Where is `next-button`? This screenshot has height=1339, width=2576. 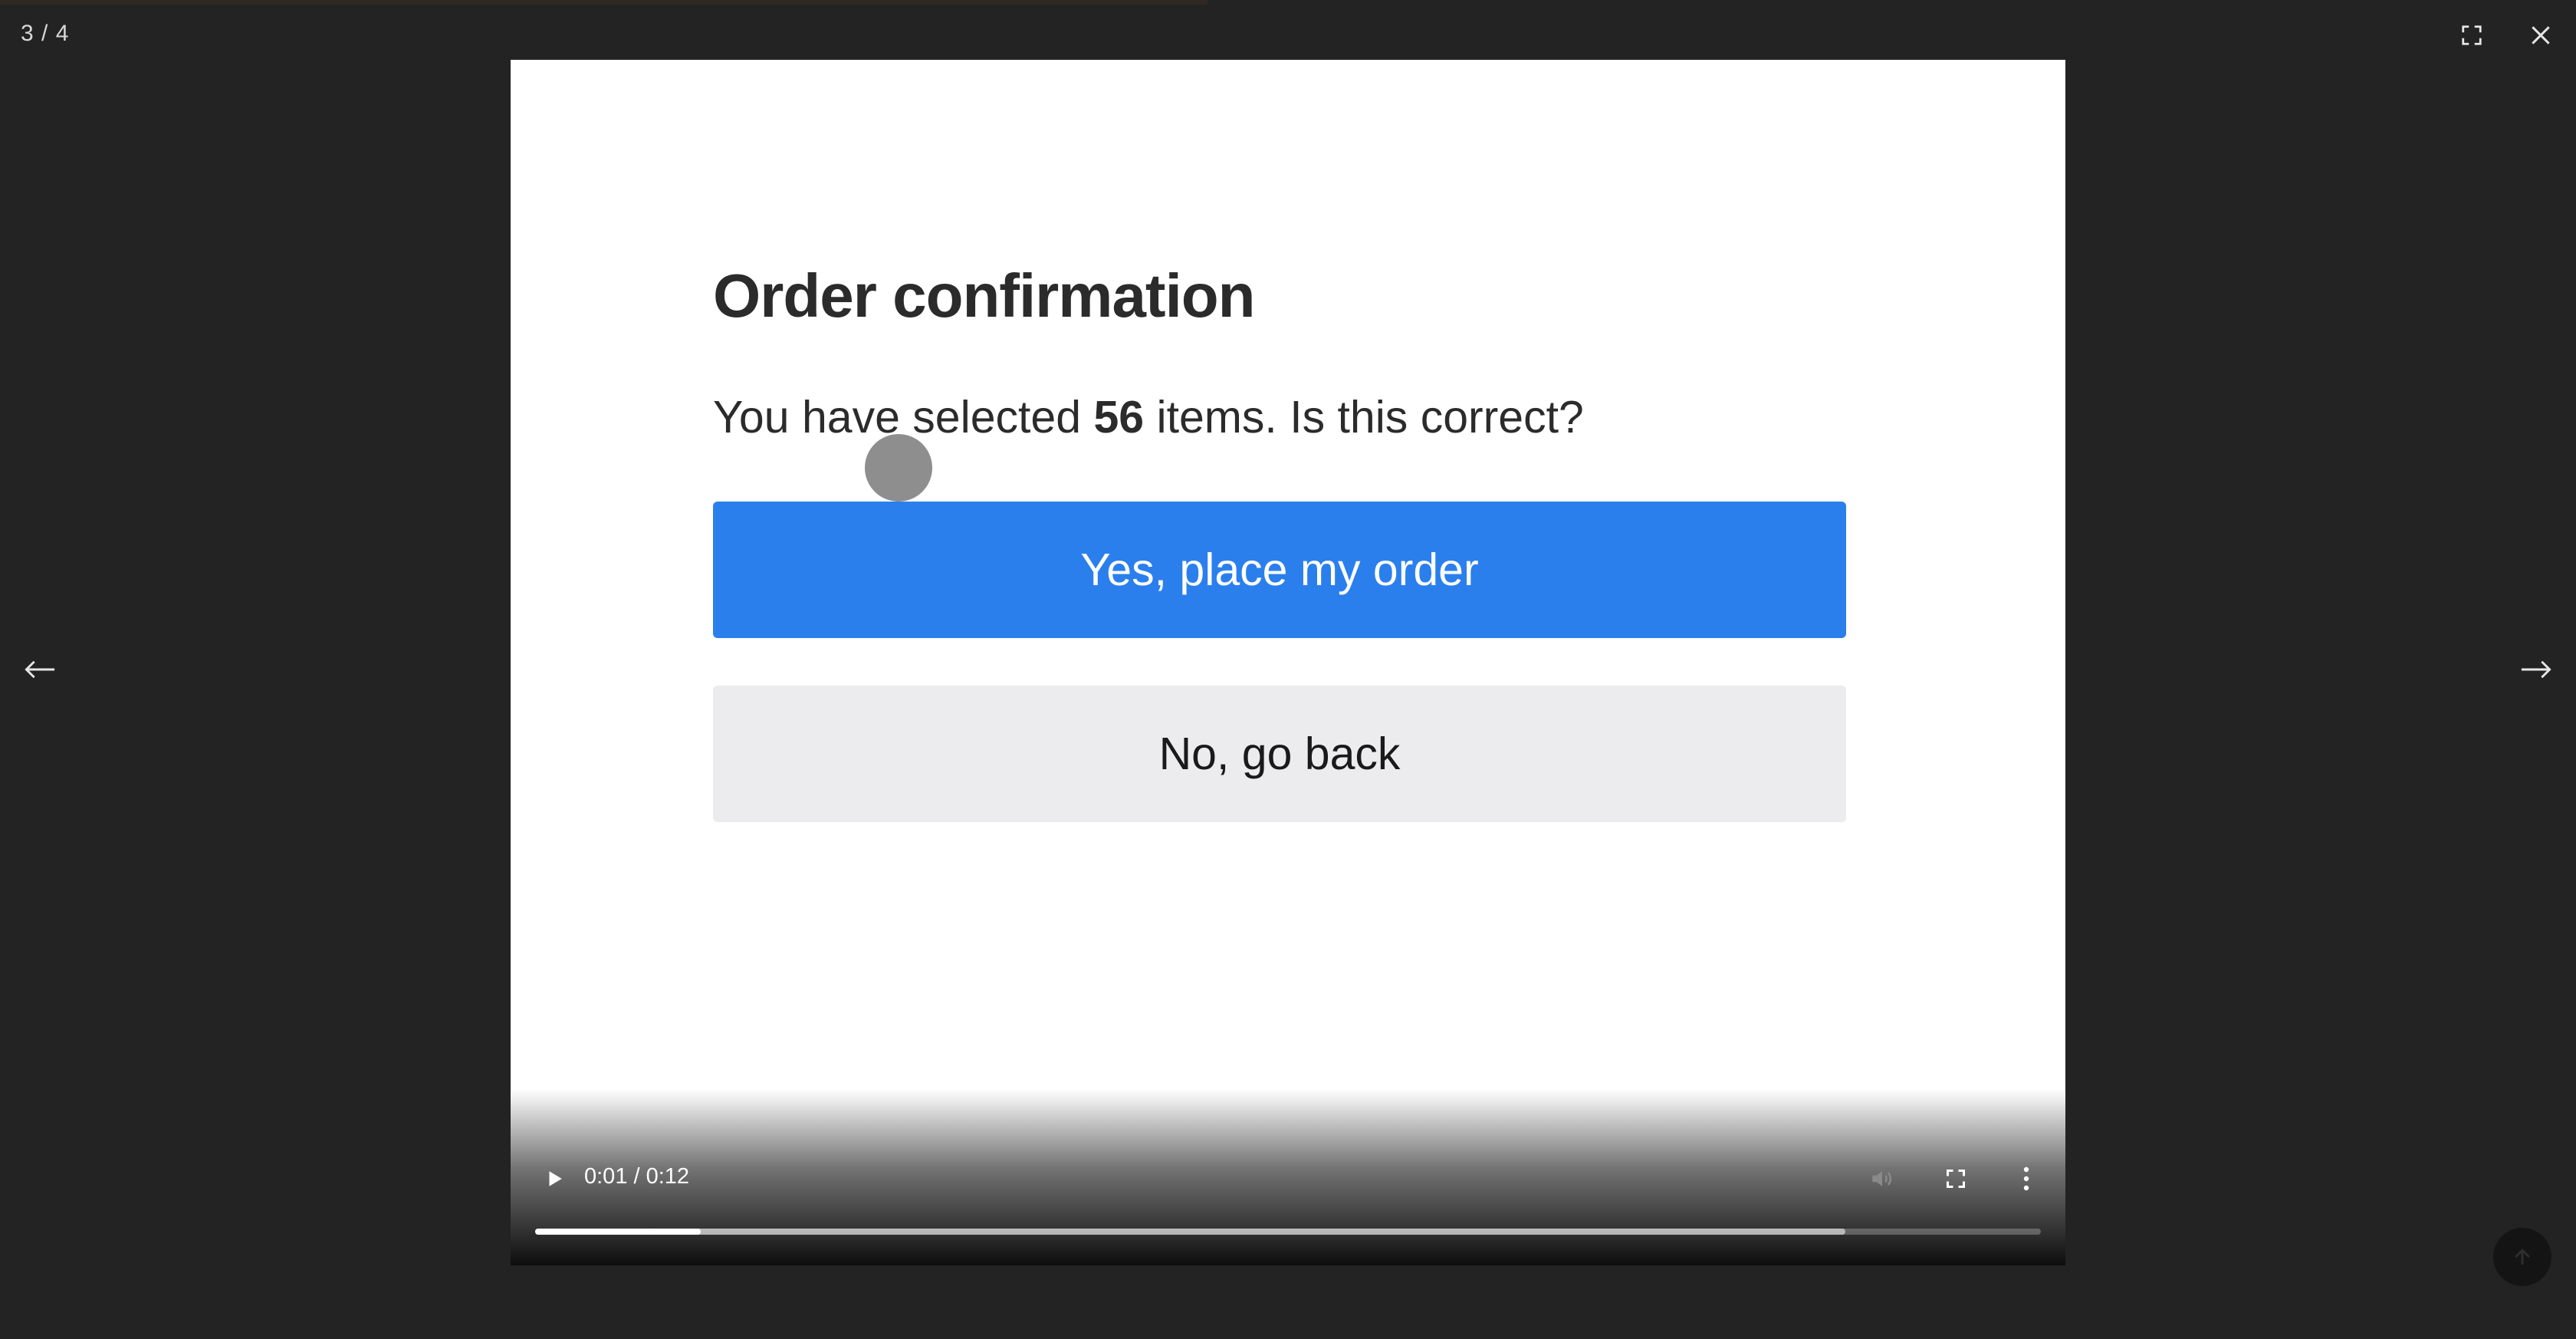
next-button is located at coordinates (2536, 669).